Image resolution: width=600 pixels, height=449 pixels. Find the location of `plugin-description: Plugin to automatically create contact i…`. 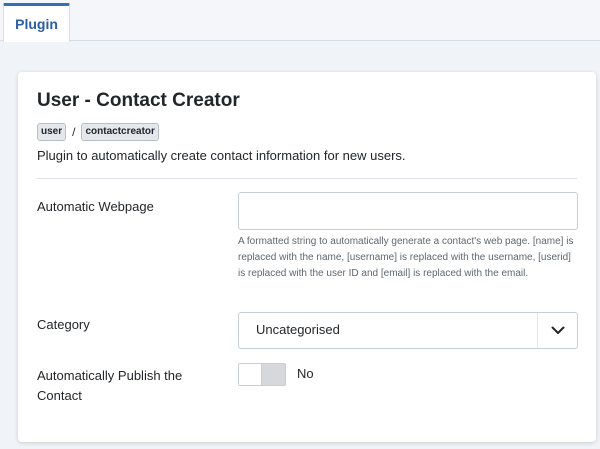

plugin-description: Plugin to automatically create contact i… is located at coordinates (221, 155).